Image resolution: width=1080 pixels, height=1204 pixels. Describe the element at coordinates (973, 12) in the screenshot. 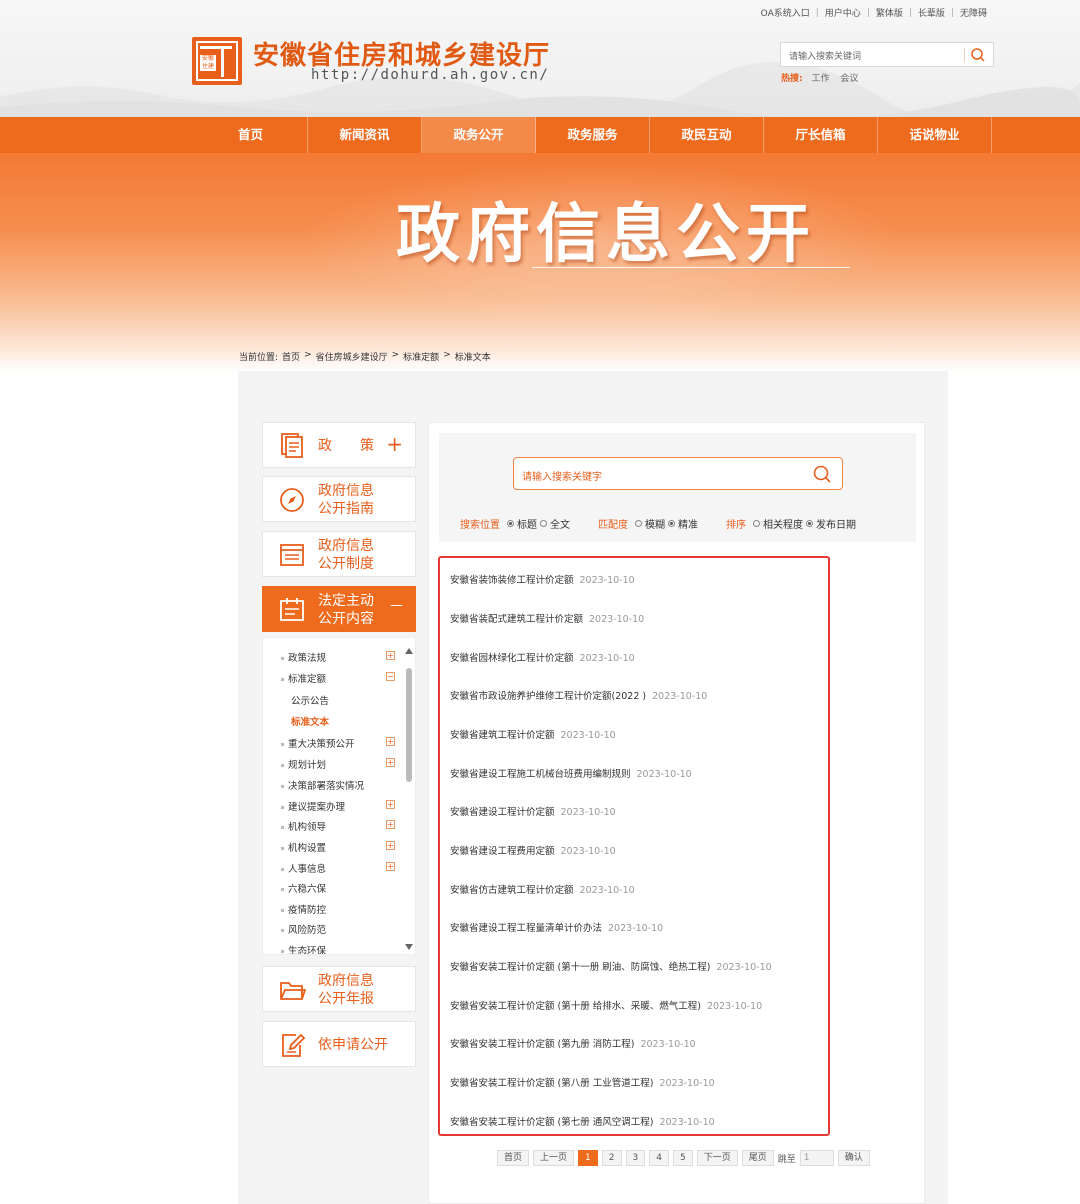

I see `top-link-accessibility: 无障碍` at that location.